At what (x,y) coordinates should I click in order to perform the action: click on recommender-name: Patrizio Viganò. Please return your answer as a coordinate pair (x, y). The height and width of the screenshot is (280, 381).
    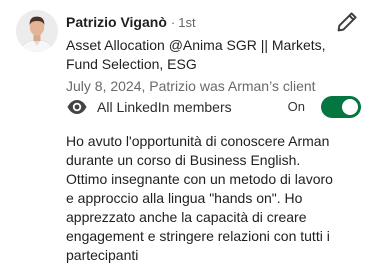
    Looking at the image, I should click on (116, 22).